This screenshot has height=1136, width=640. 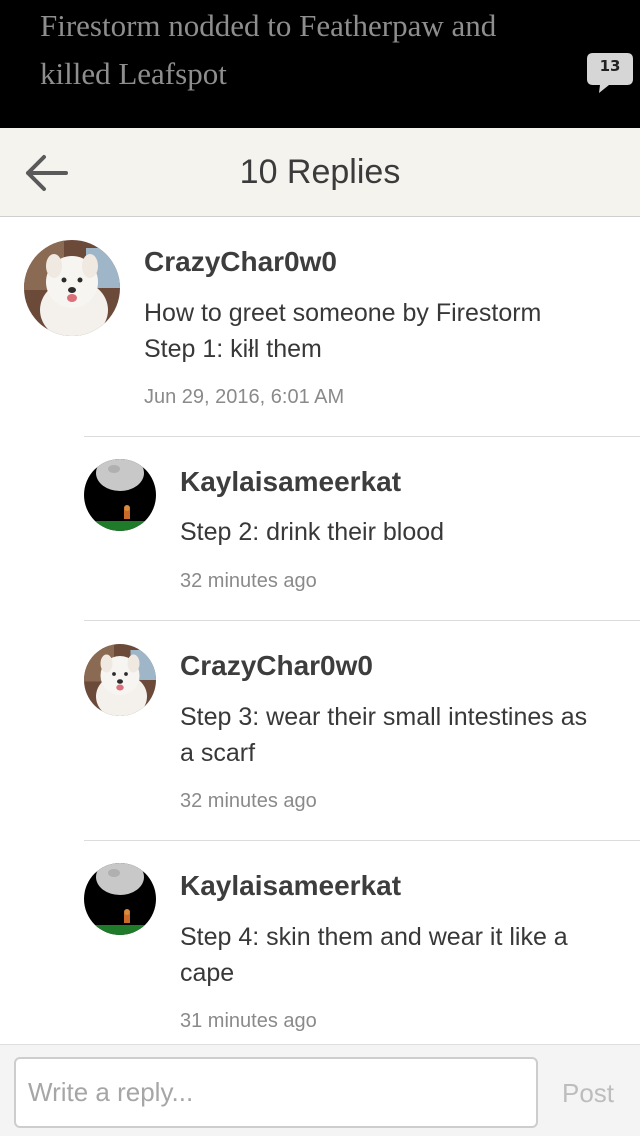 What do you see at coordinates (384, 717) in the screenshot?
I see `comment-body-line: Step 3: wear their small intestines as` at bounding box center [384, 717].